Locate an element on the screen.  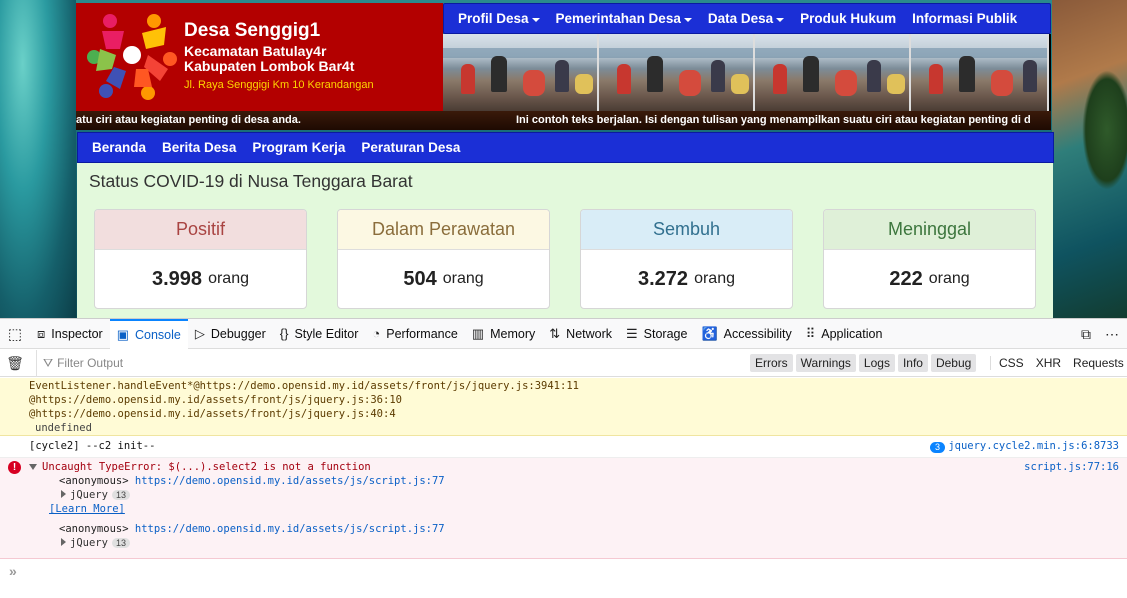
filter-xhr-button: XHR is located at coordinates (1048, 363).